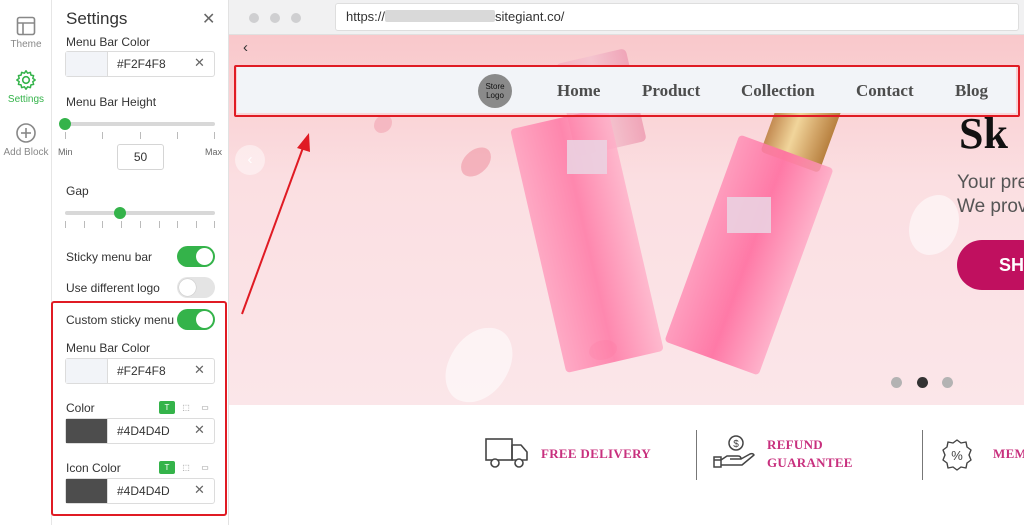 This screenshot has width=1024, height=525. I want to click on hand-coin-icon: $, so click(734, 451).